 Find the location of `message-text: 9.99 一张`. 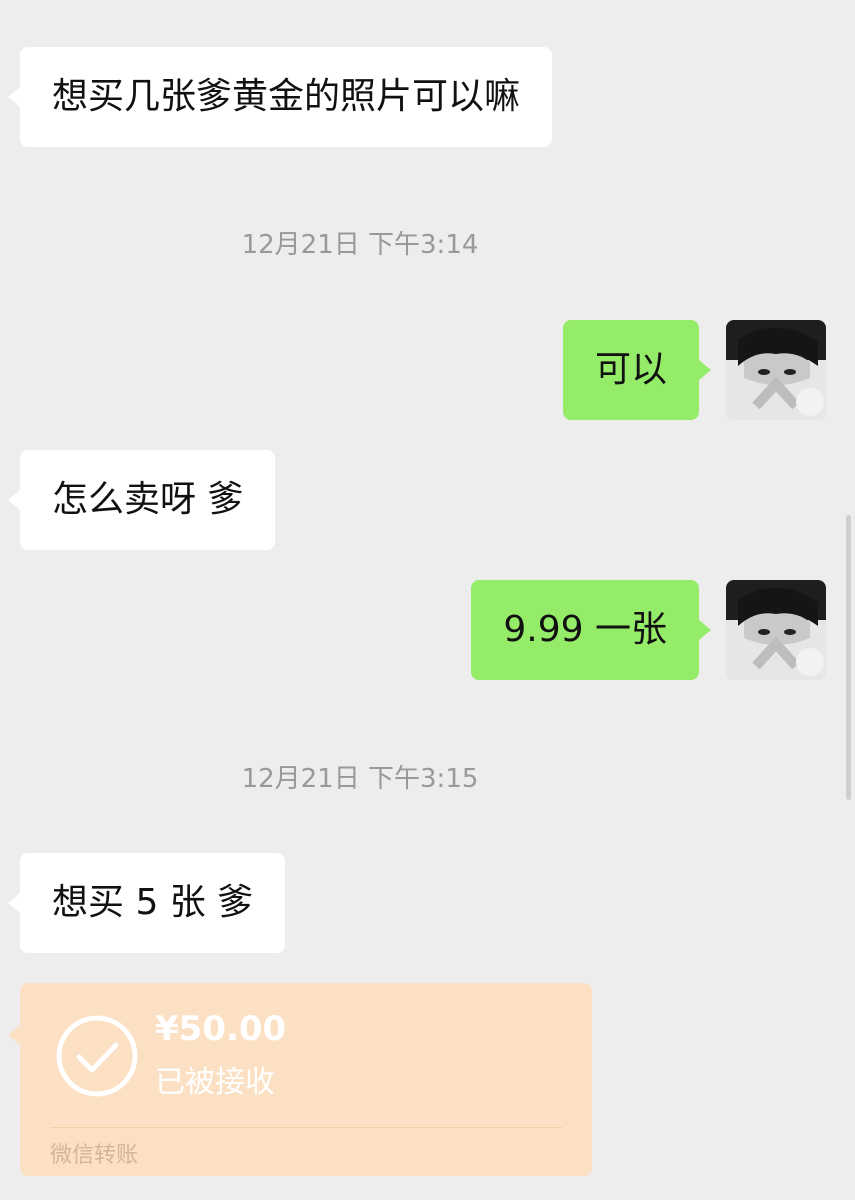

message-text: 9.99 一张 is located at coordinates (585, 629).